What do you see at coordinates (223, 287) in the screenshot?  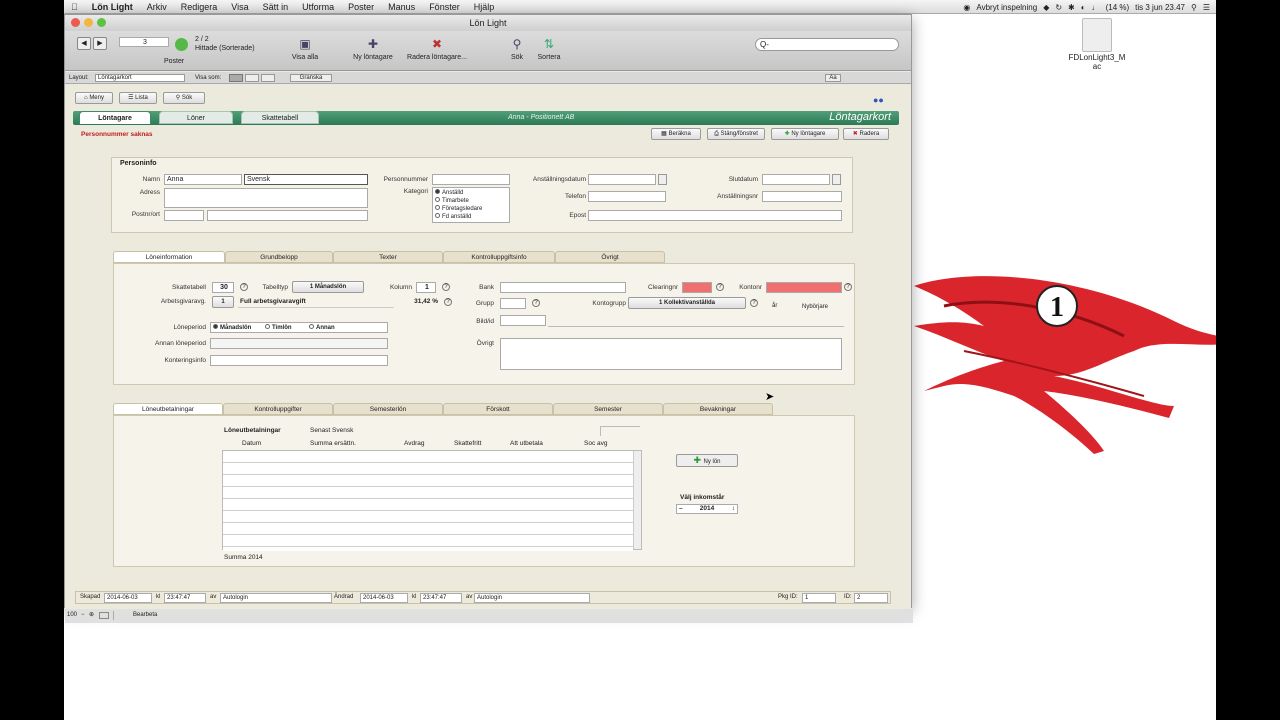 I see `tax-table-field: 30` at bounding box center [223, 287].